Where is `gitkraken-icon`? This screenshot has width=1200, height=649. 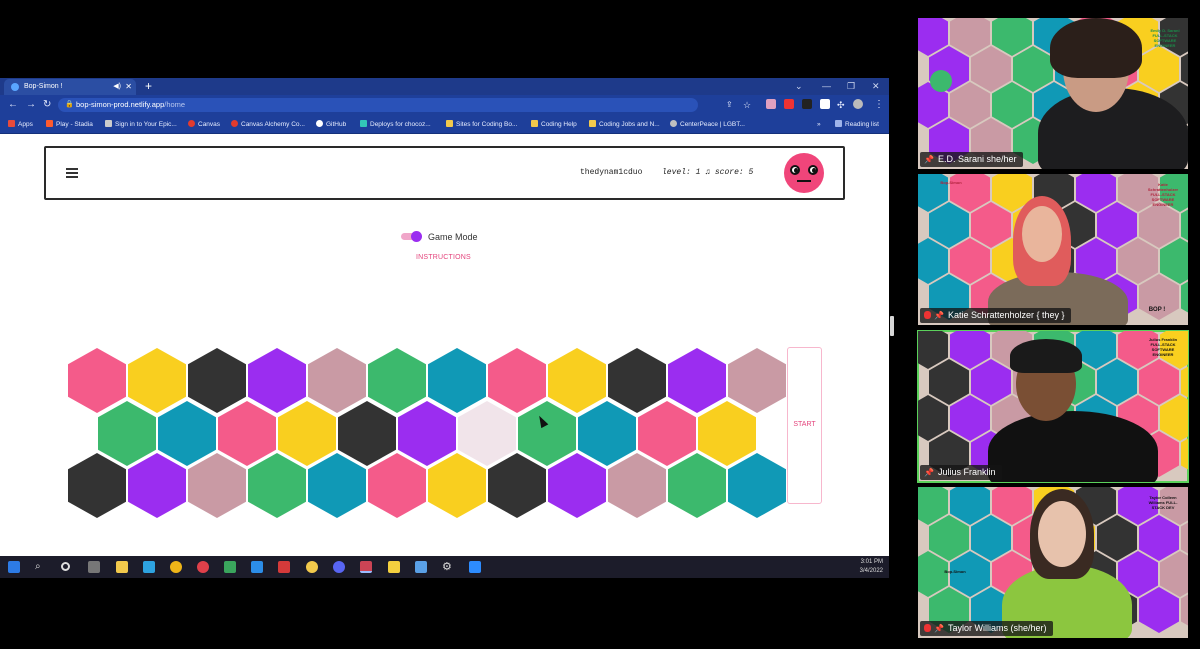
gitkraken-icon is located at coordinates (230, 567).